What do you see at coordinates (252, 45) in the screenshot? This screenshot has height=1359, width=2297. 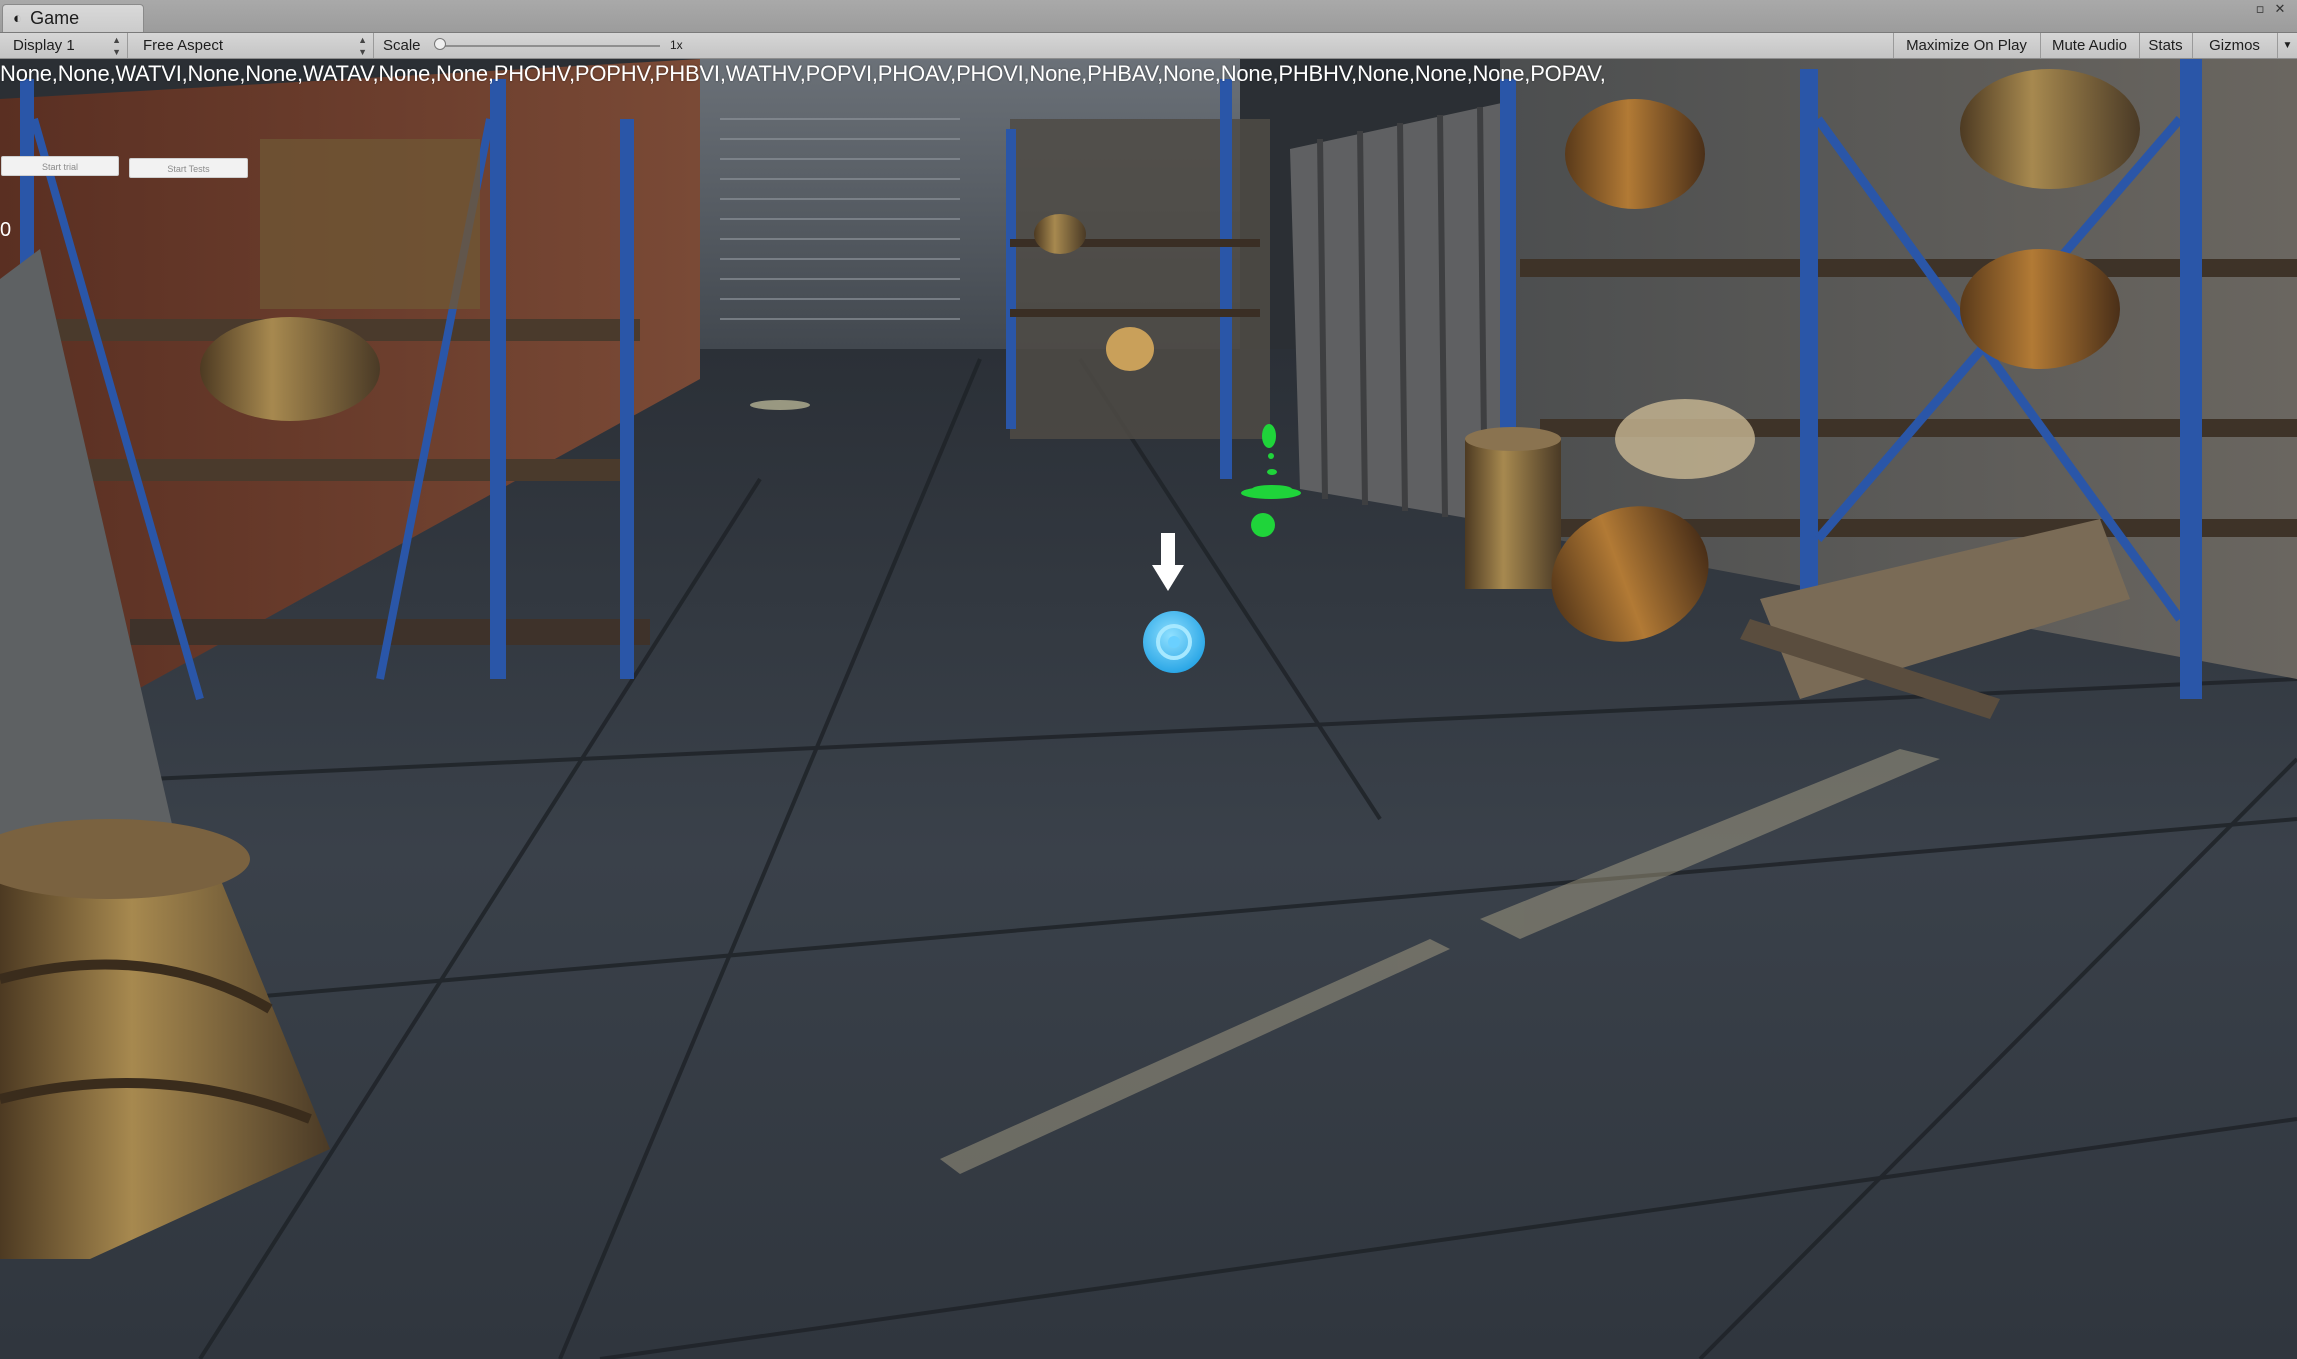 I see `aspect-dropdown: Free Aspect ▲ ▼` at bounding box center [252, 45].